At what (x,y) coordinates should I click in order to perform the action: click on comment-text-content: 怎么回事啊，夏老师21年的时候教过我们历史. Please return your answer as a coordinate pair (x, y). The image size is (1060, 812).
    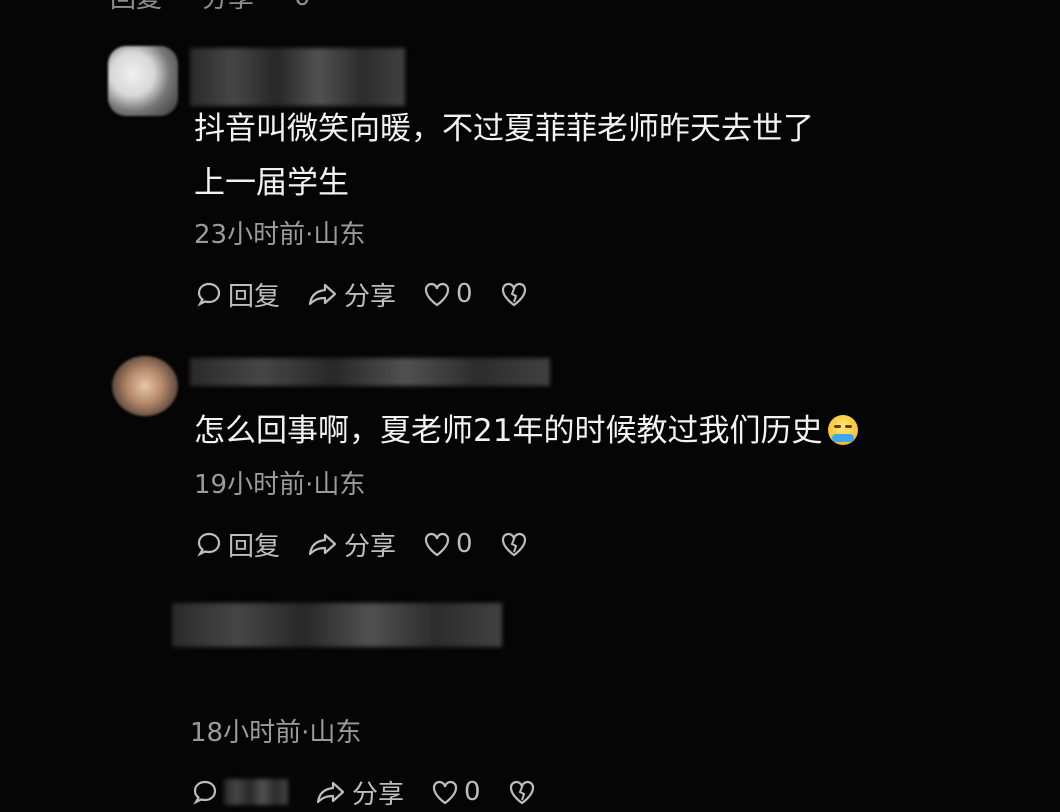
    Looking at the image, I should click on (508, 431).